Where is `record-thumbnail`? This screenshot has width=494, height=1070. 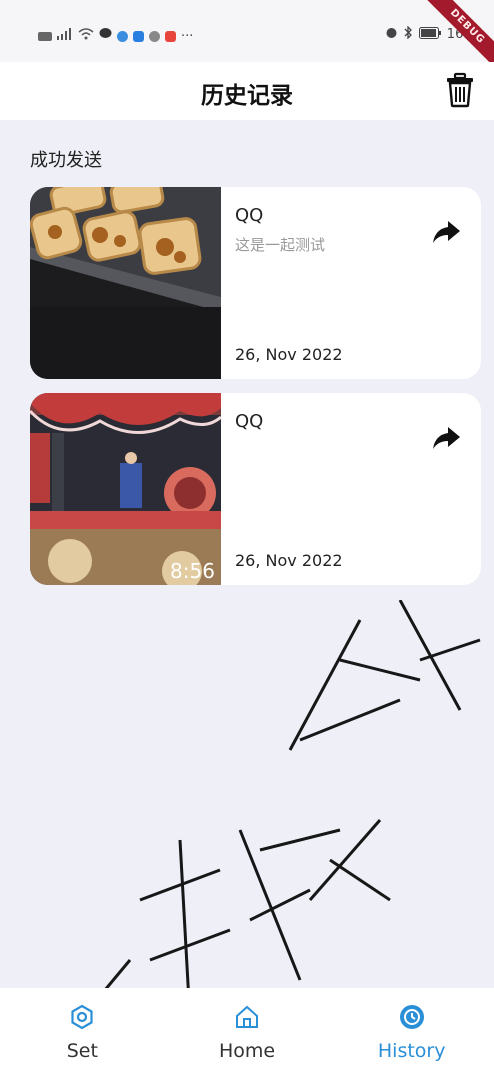
record-thumbnail is located at coordinates (125, 283).